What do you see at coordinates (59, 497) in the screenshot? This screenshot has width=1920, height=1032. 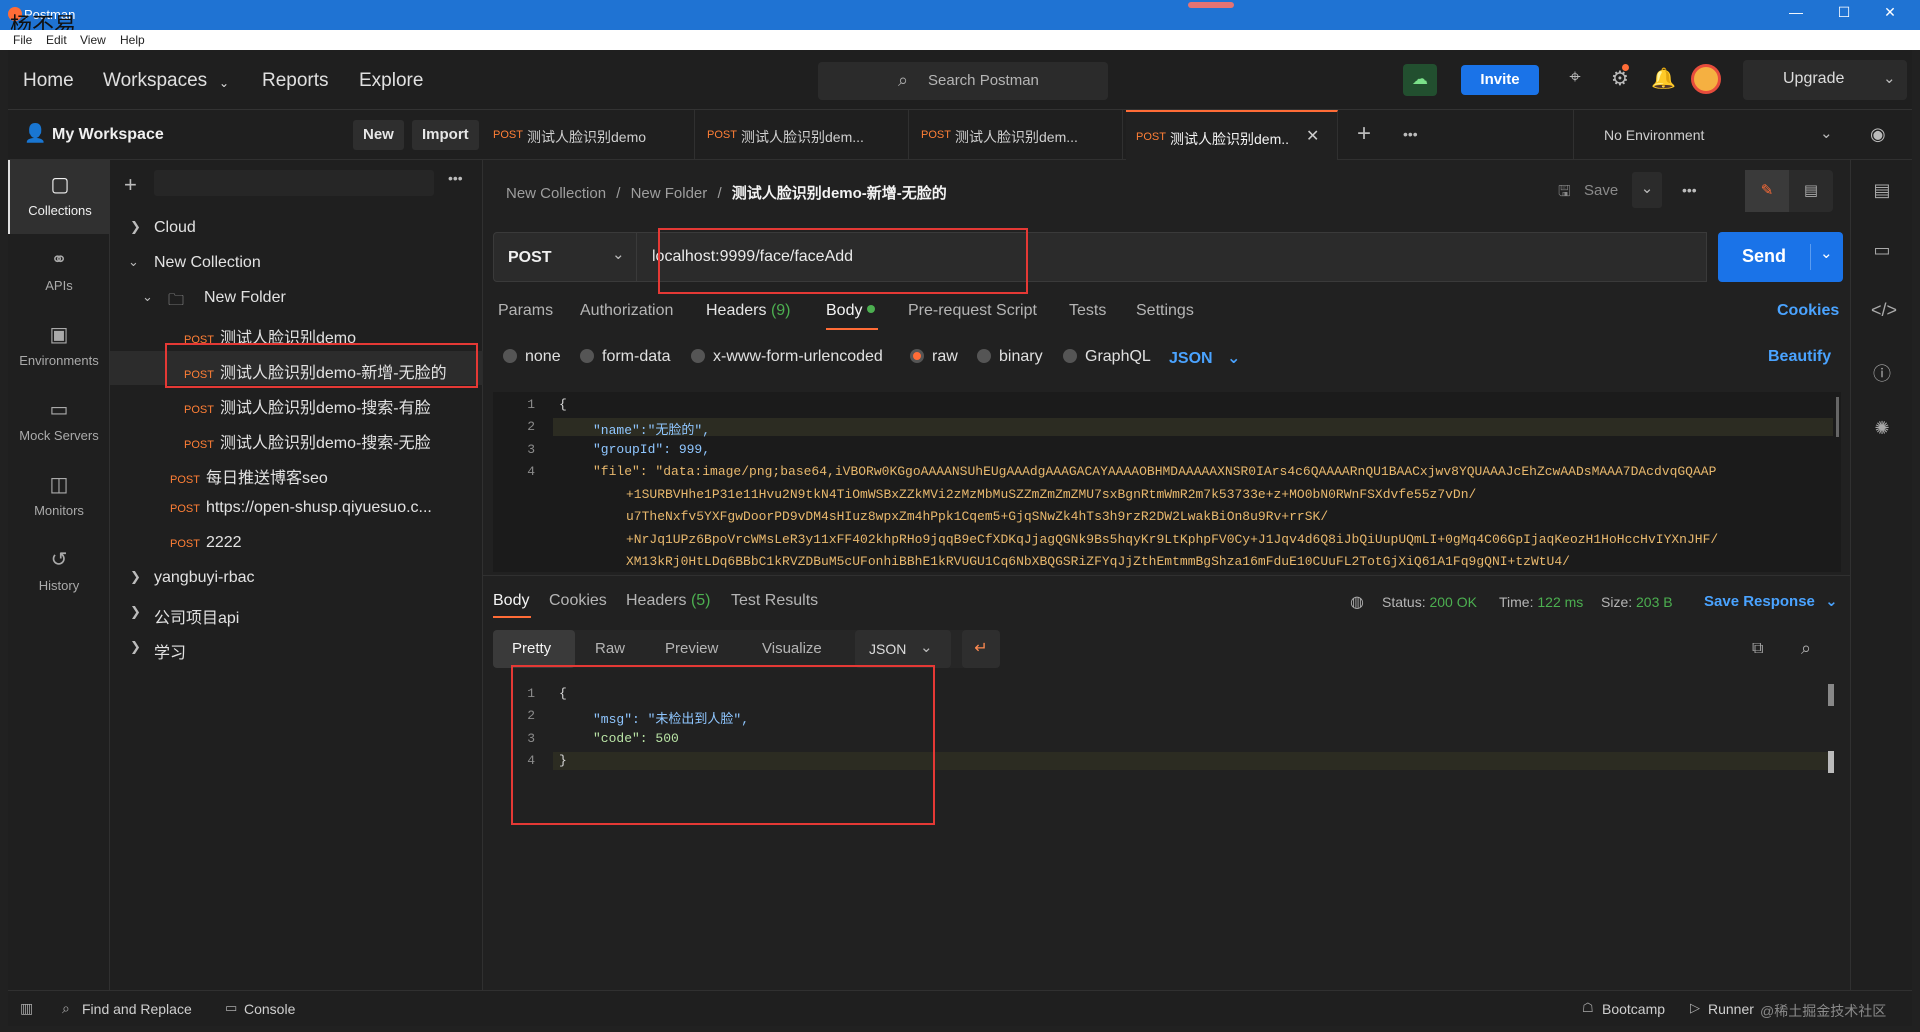 I see `rail-monitors: ◫ Monitors` at bounding box center [59, 497].